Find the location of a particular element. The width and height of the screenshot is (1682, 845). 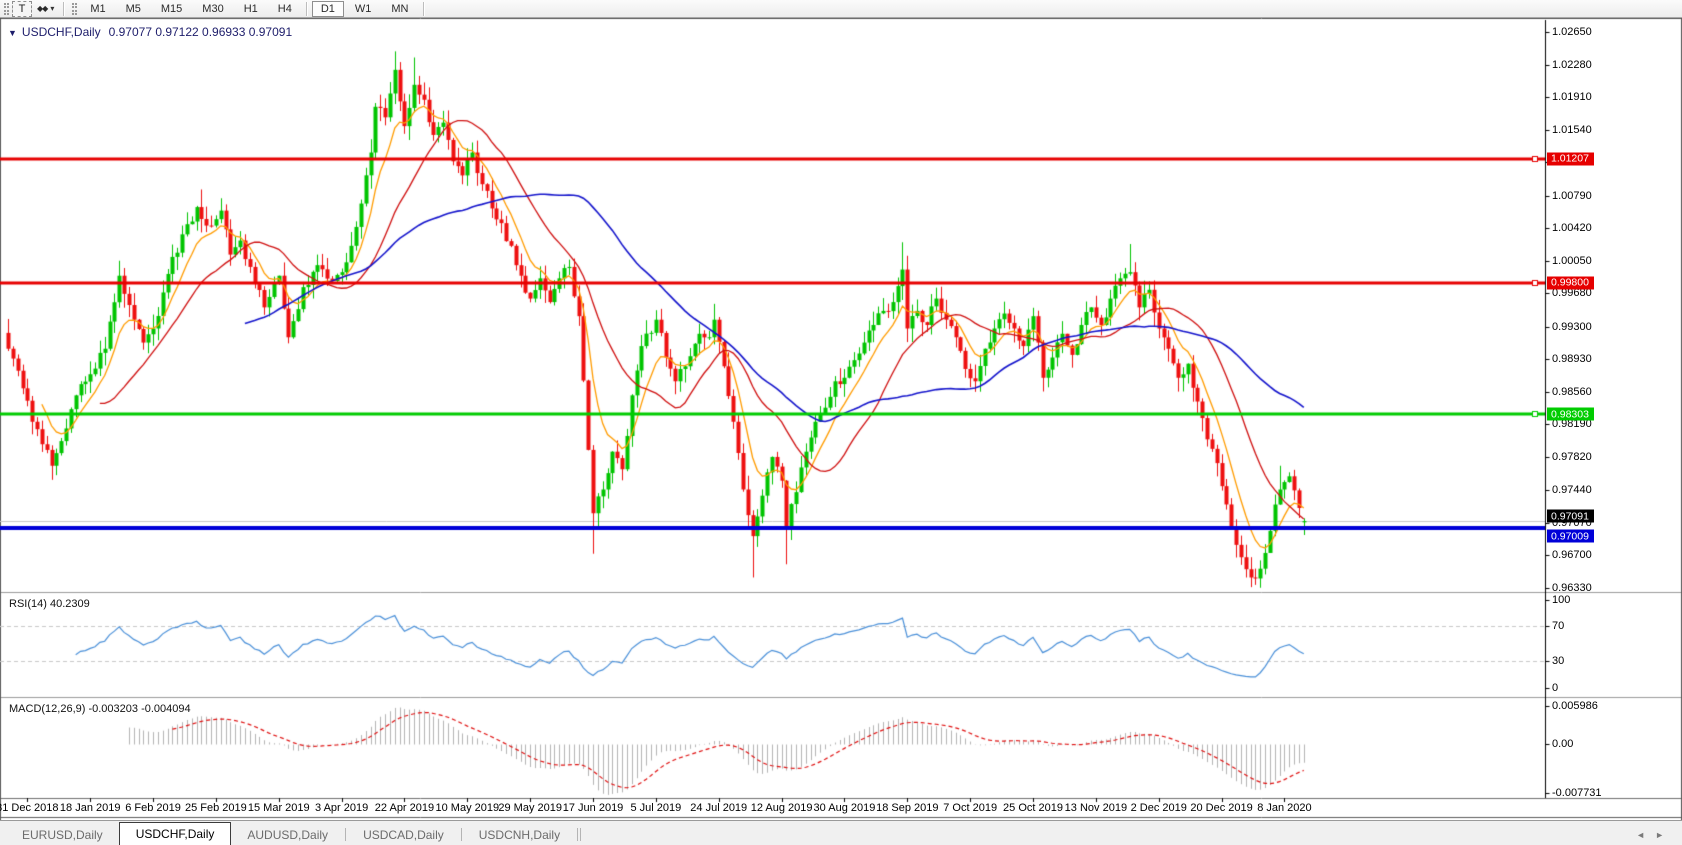

date-label: 5 Jul 2019 is located at coordinates (656, 808).